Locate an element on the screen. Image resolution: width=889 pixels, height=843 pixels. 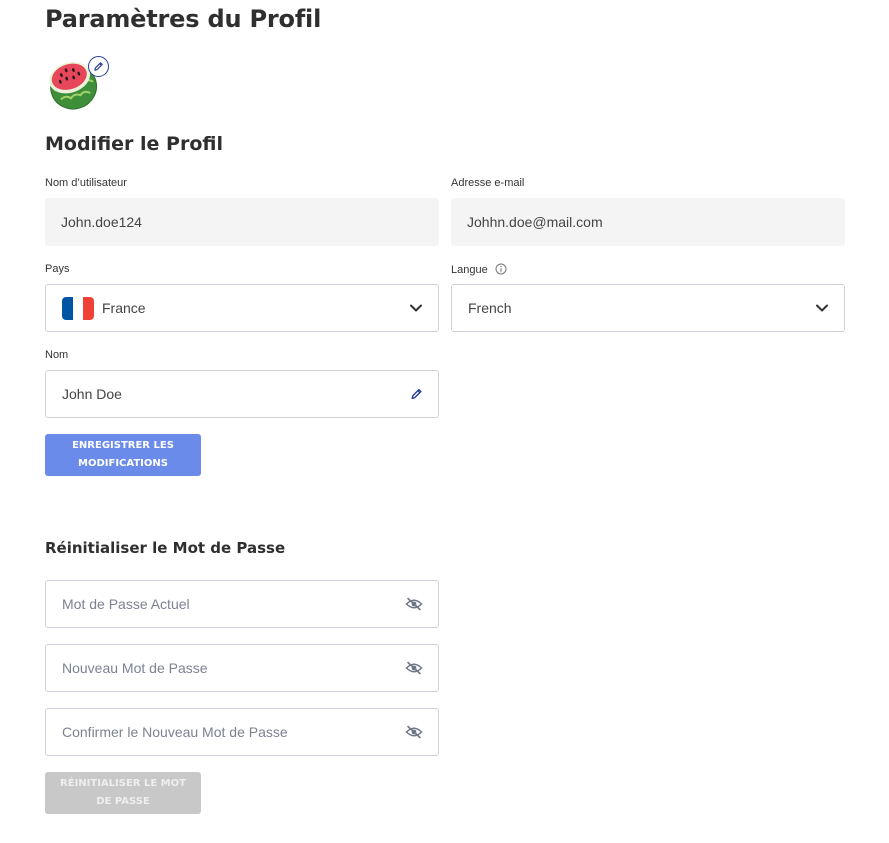
country-value: France is located at coordinates (124, 308).